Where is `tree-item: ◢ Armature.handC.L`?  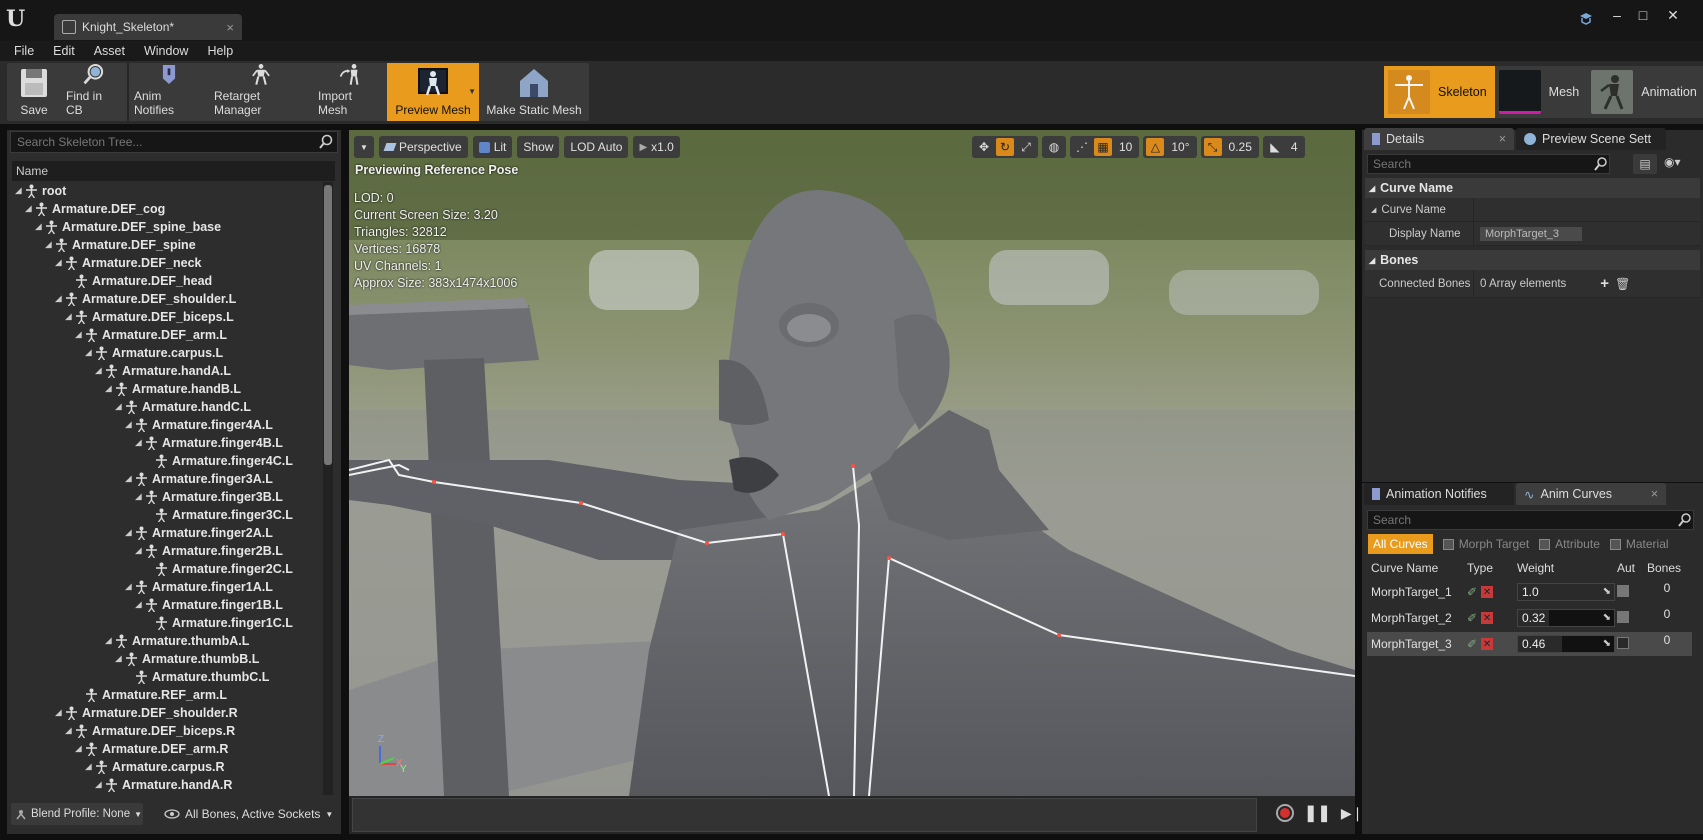 tree-item: ◢ Armature.handC.L is located at coordinates (182, 407).